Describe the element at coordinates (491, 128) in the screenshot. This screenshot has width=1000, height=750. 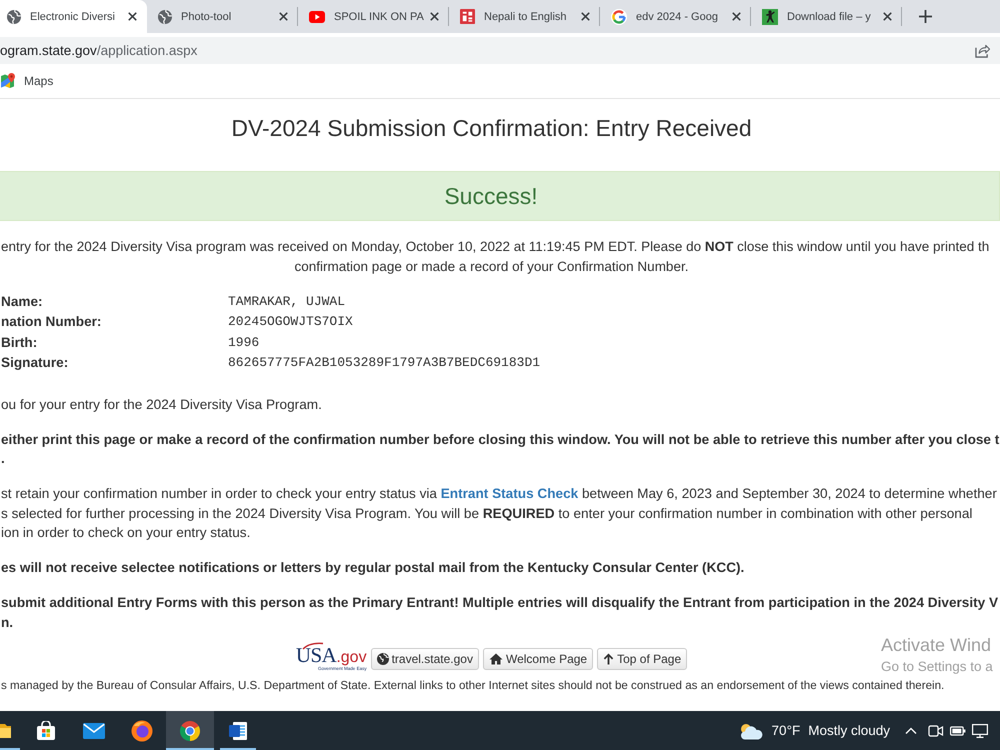
I see `page-title: DV-2024 Submission Confirmation: Entry Received` at that location.